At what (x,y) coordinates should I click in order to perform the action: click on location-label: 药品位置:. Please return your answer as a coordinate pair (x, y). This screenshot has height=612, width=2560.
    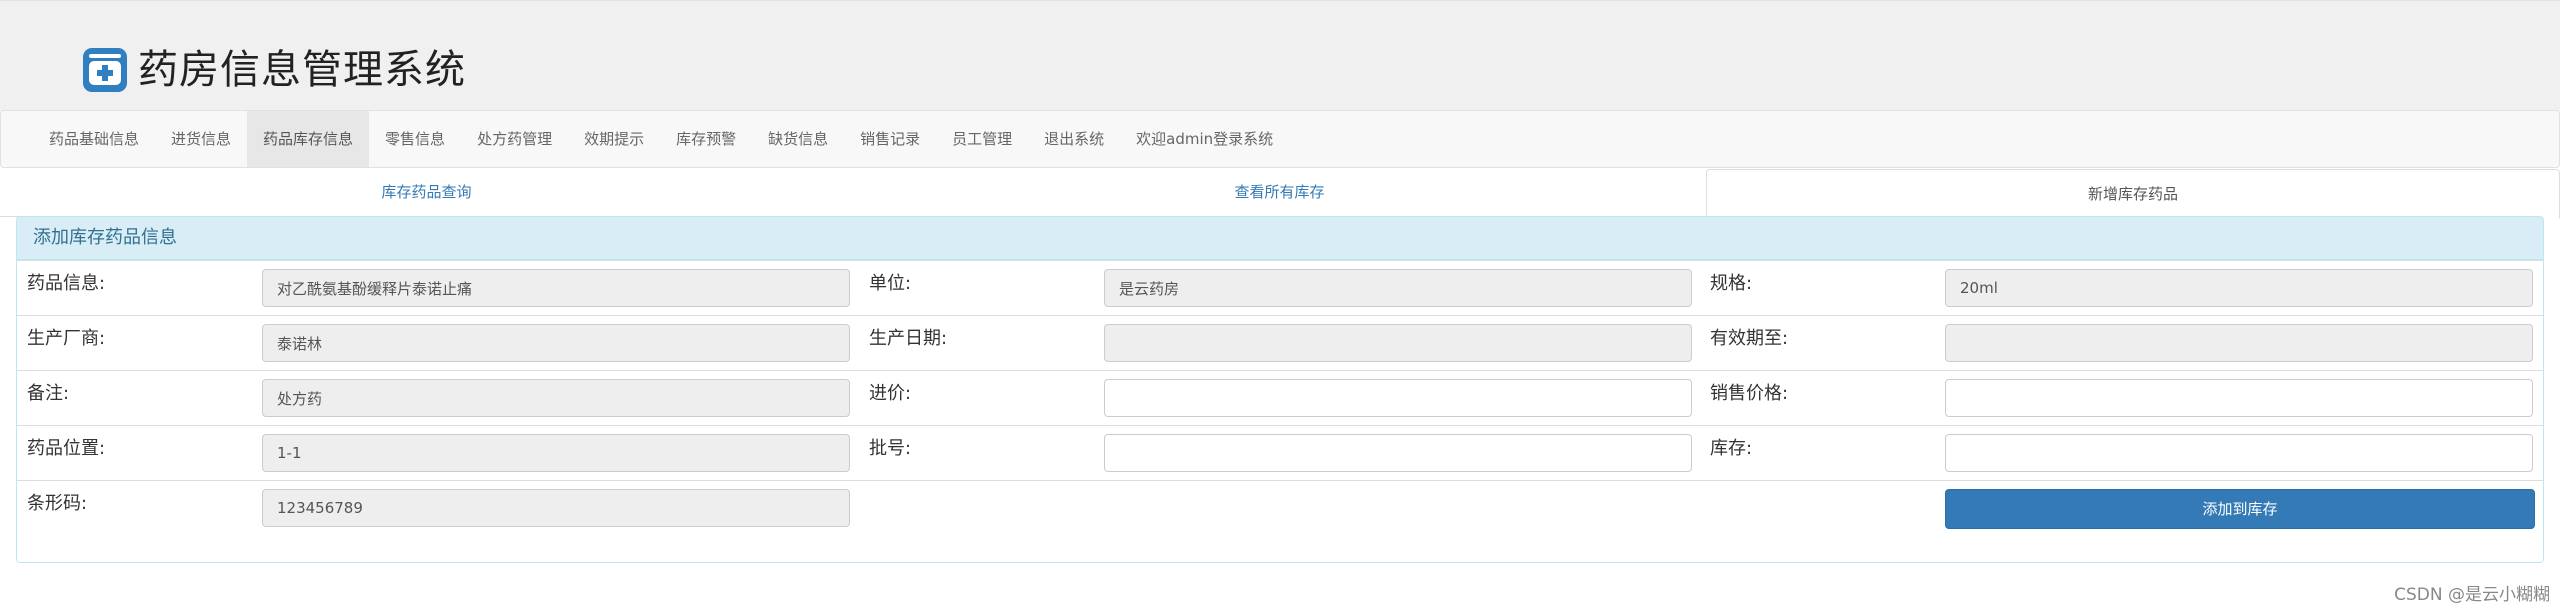
    Looking at the image, I should click on (66, 448).